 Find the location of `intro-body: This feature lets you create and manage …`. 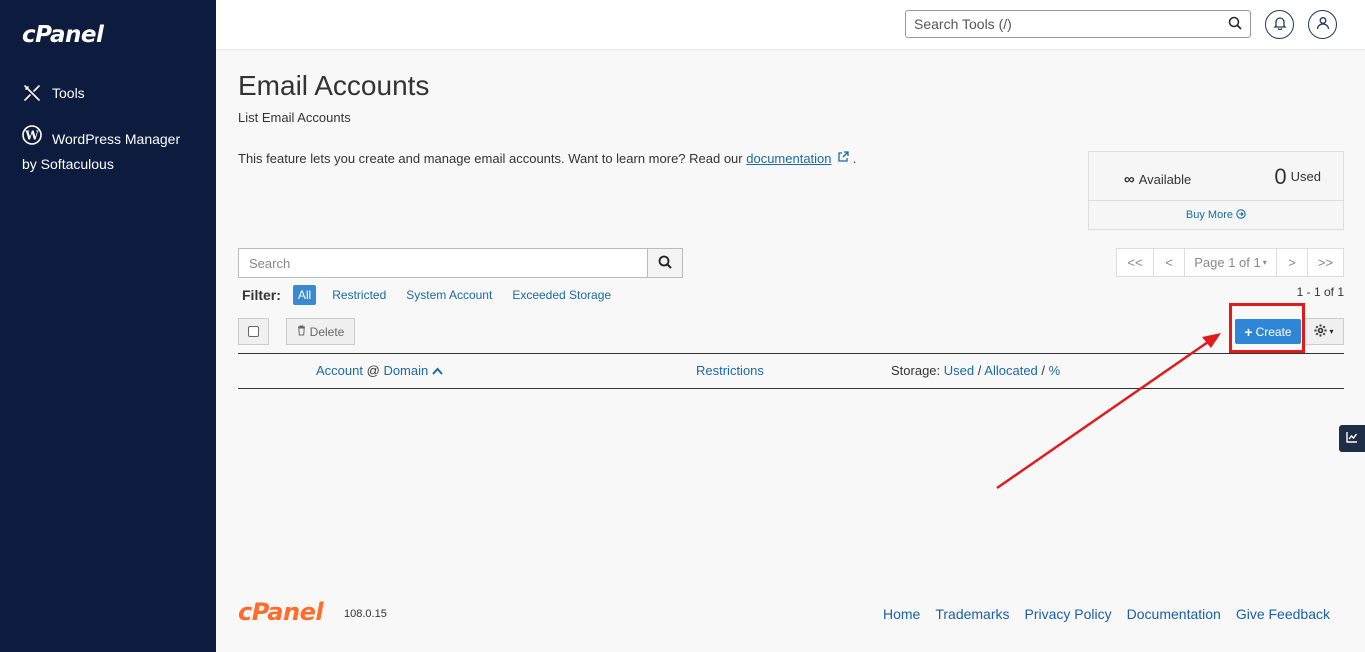

intro-body: This feature lets you create and manage … is located at coordinates (492, 158).